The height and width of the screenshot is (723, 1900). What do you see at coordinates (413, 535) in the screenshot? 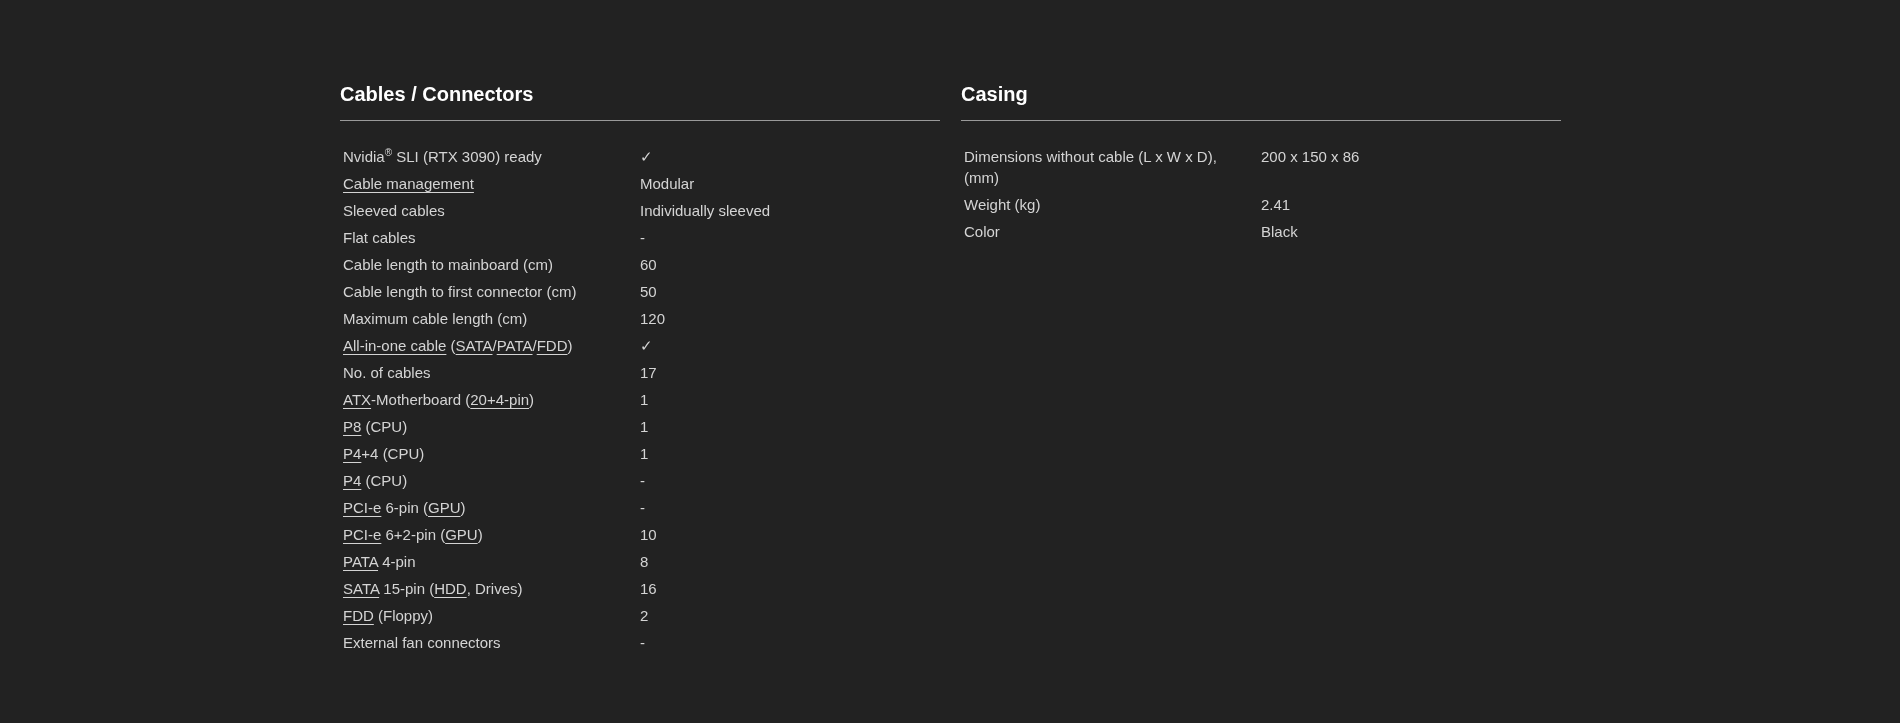
I see `spec-label: PCI-e 6+2-pin (GPU)` at bounding box center [413, 535].